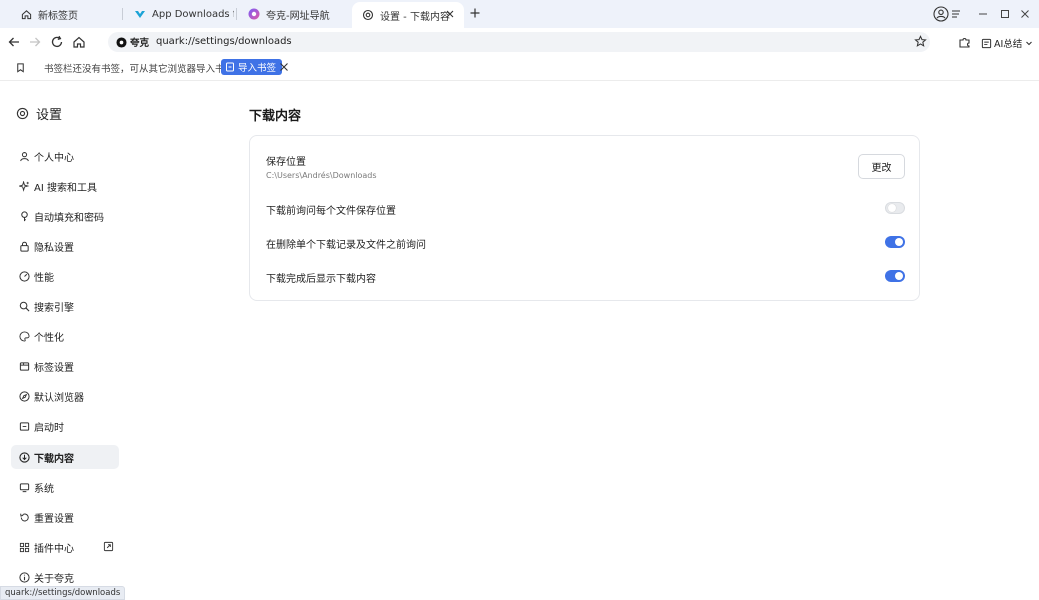 The height and width of the screenshot is (600, 1039). What do you see at coordinates (20, 67) in the screenshot?
I see `bookmark-folder-icon` at bounding box center [20, 67].